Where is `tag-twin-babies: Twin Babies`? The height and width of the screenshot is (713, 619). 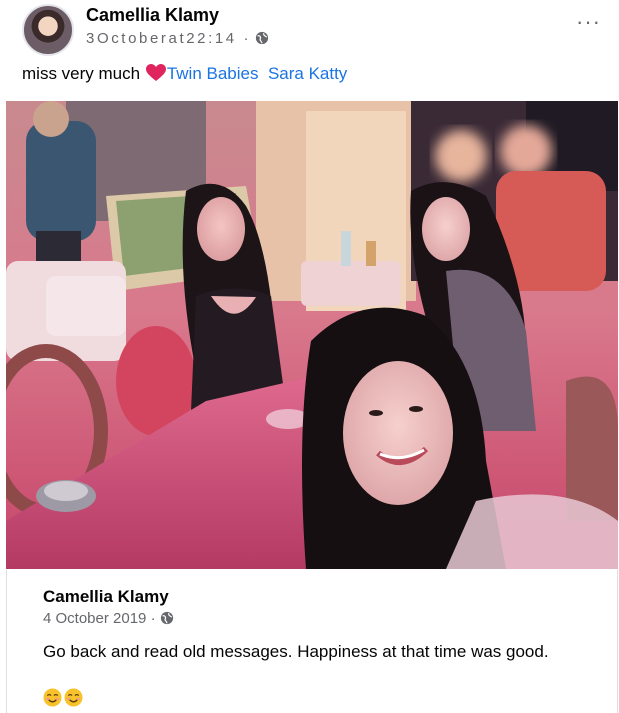
tag-twin-babies: Twin Babies is located at coordinates (213, 73).